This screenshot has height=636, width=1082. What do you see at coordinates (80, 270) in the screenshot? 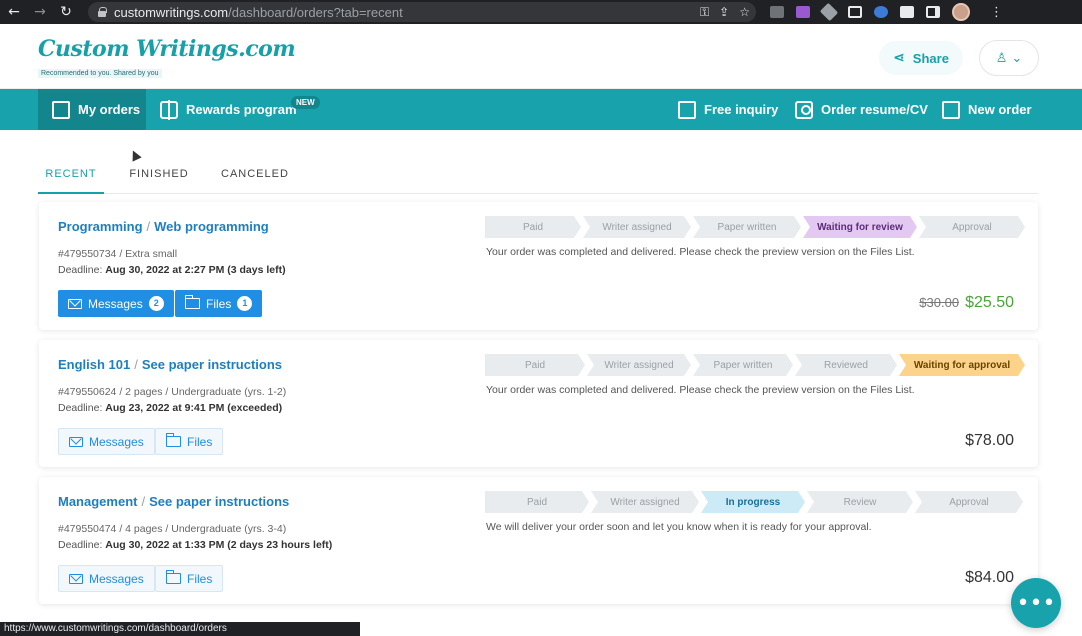
I see `deadline-label: Deadline:` at bounding box center [80, 270].